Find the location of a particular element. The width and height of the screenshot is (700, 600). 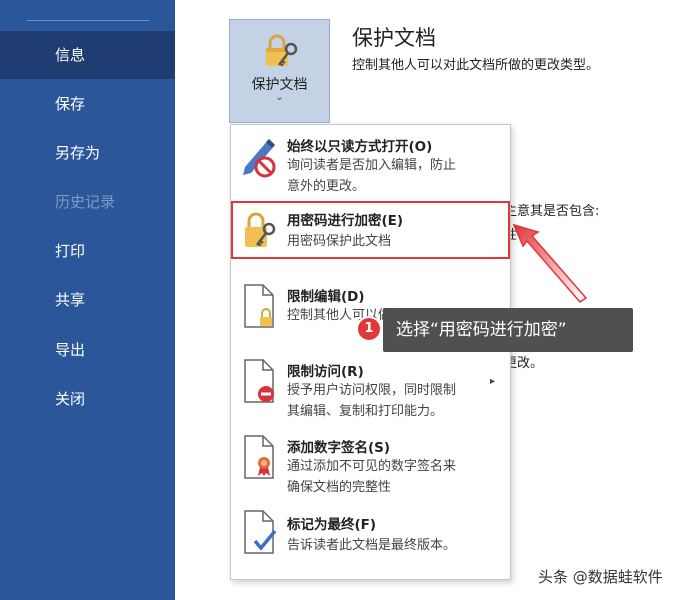

menu-item-title: 始终以只读方式打开(O) is located at coordinates (360, 147).